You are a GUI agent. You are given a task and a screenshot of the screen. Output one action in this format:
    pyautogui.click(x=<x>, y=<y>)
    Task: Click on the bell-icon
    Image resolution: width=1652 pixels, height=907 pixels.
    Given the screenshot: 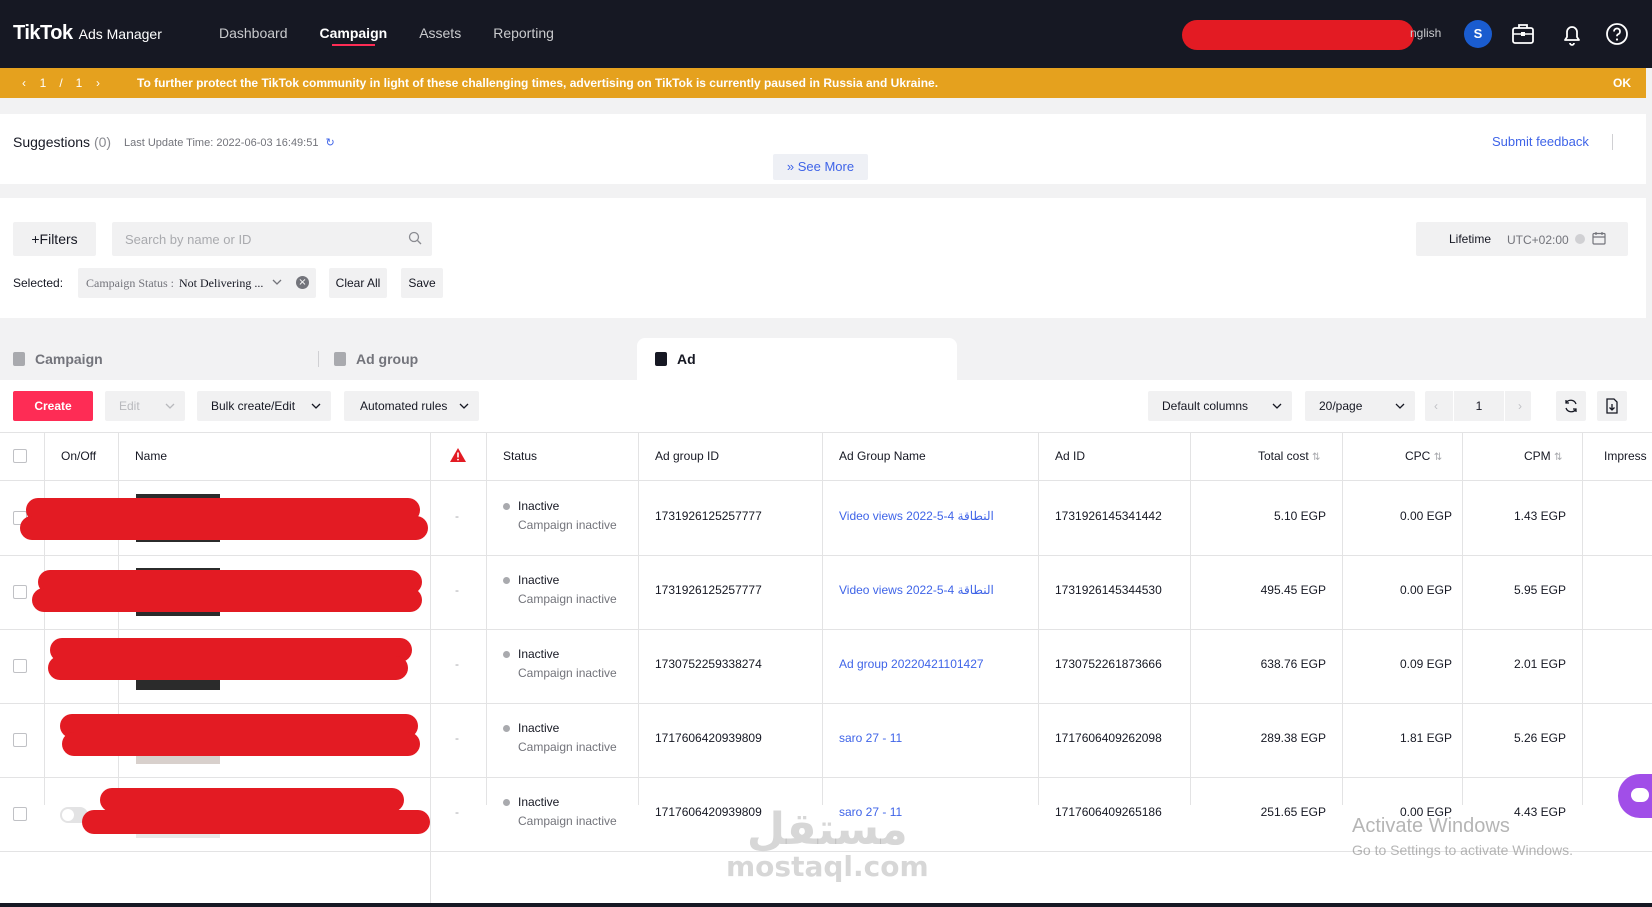 What is the action you would take?
    pyautogui.click(x=1572, y=34)
    